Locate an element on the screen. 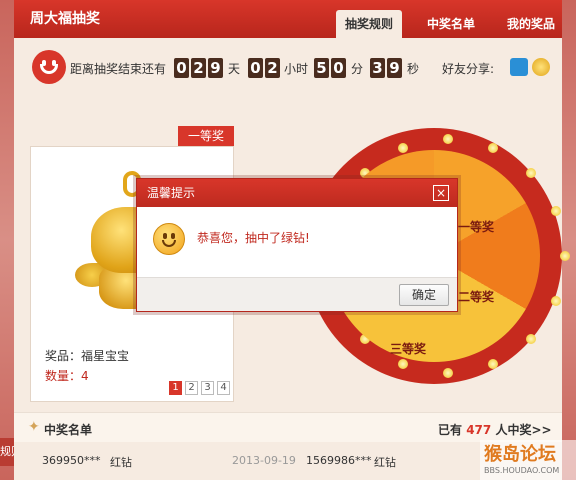  winners-count-suffix: 人中奖>> is located at coordinates (523, 430).